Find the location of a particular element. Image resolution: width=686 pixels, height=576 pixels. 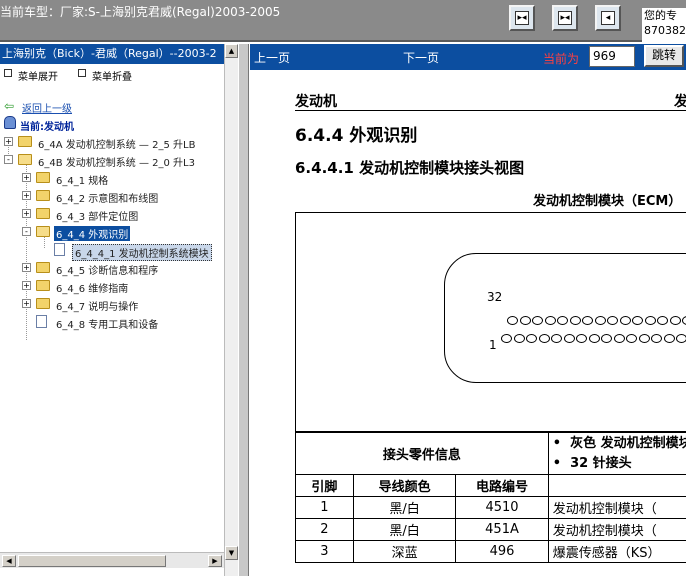

split-view-button: ▸◂ is located at coordinates (565, 18).